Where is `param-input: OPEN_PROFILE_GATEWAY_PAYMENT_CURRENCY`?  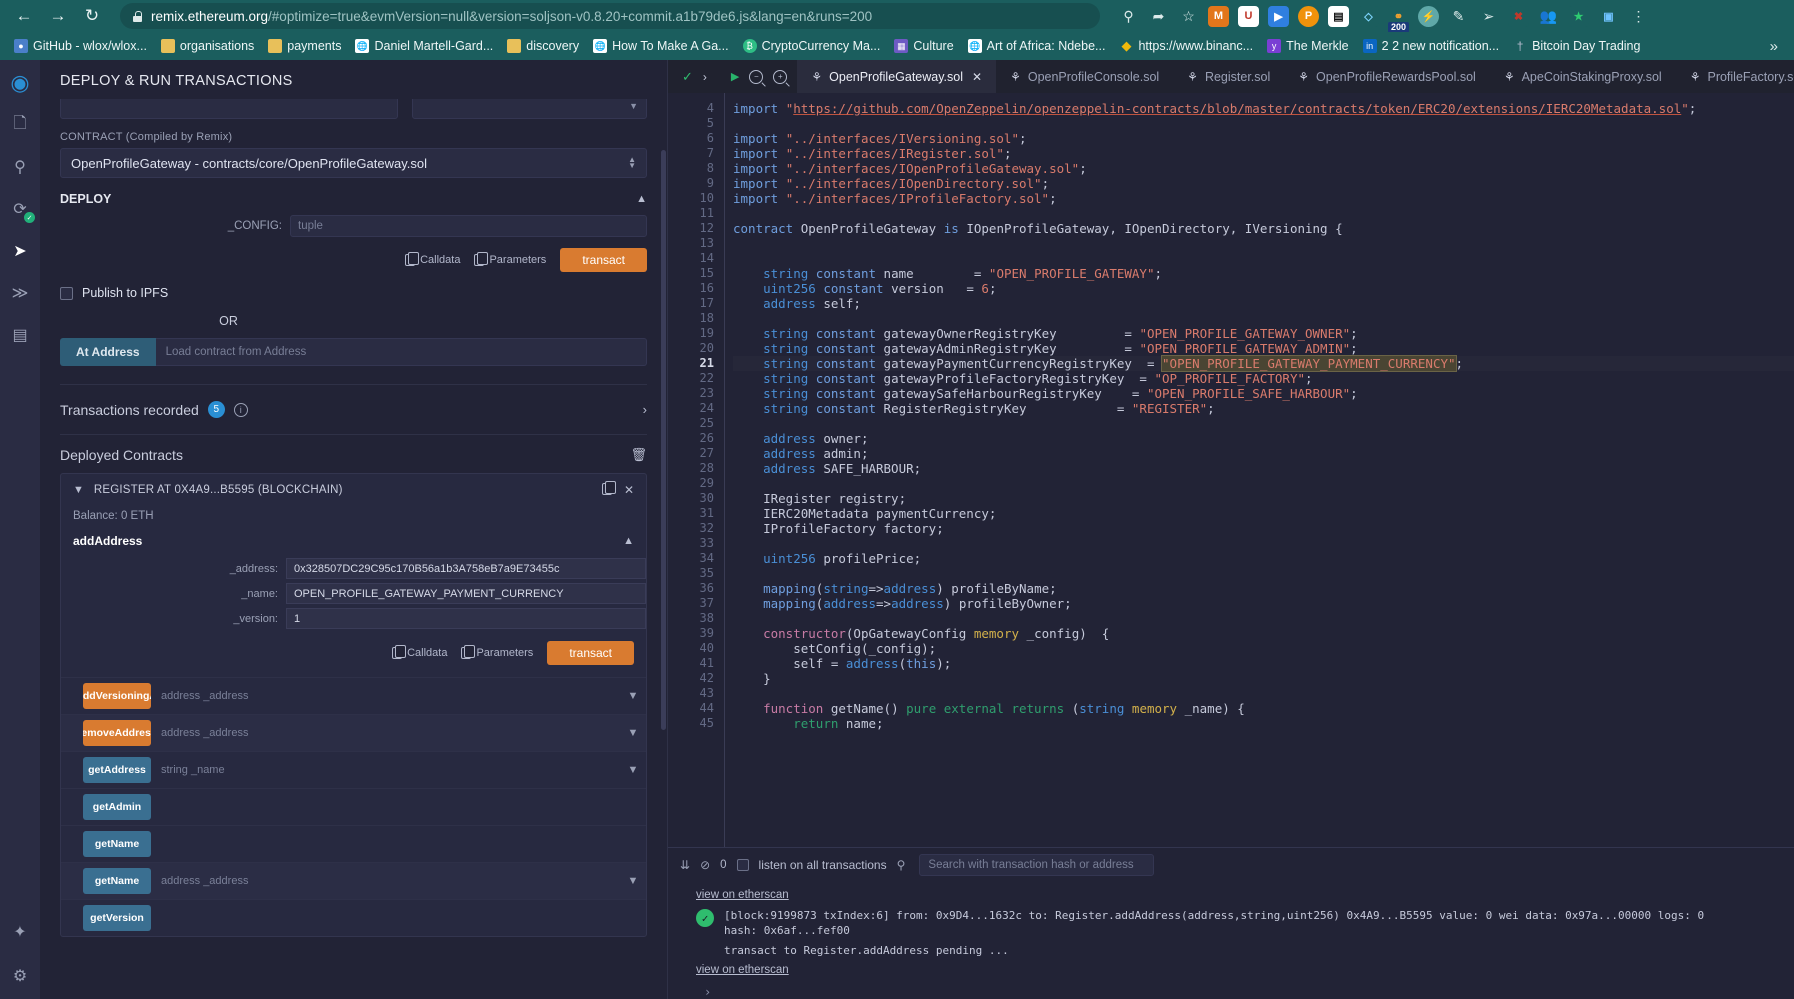
param-input: OPEN_PROFILE_GATEWAY_PAYMENT_CURRENCY is located at coordinates (466, 593).